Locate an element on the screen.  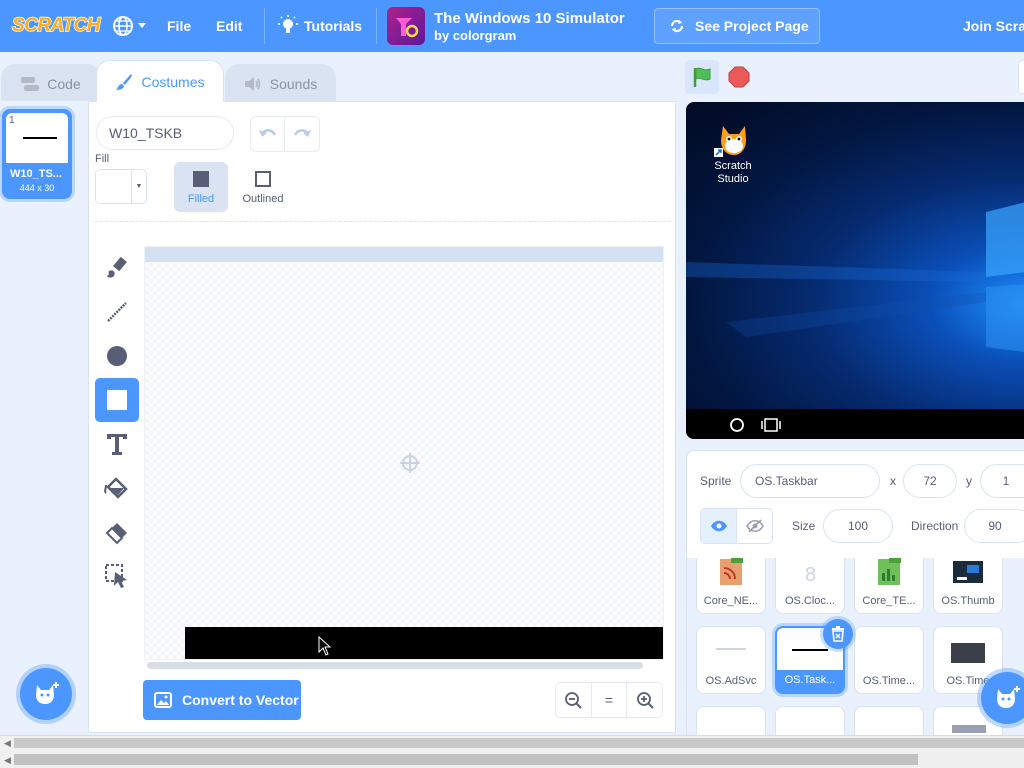
y-position-field: 1 is located at coordinates (1002, 481).